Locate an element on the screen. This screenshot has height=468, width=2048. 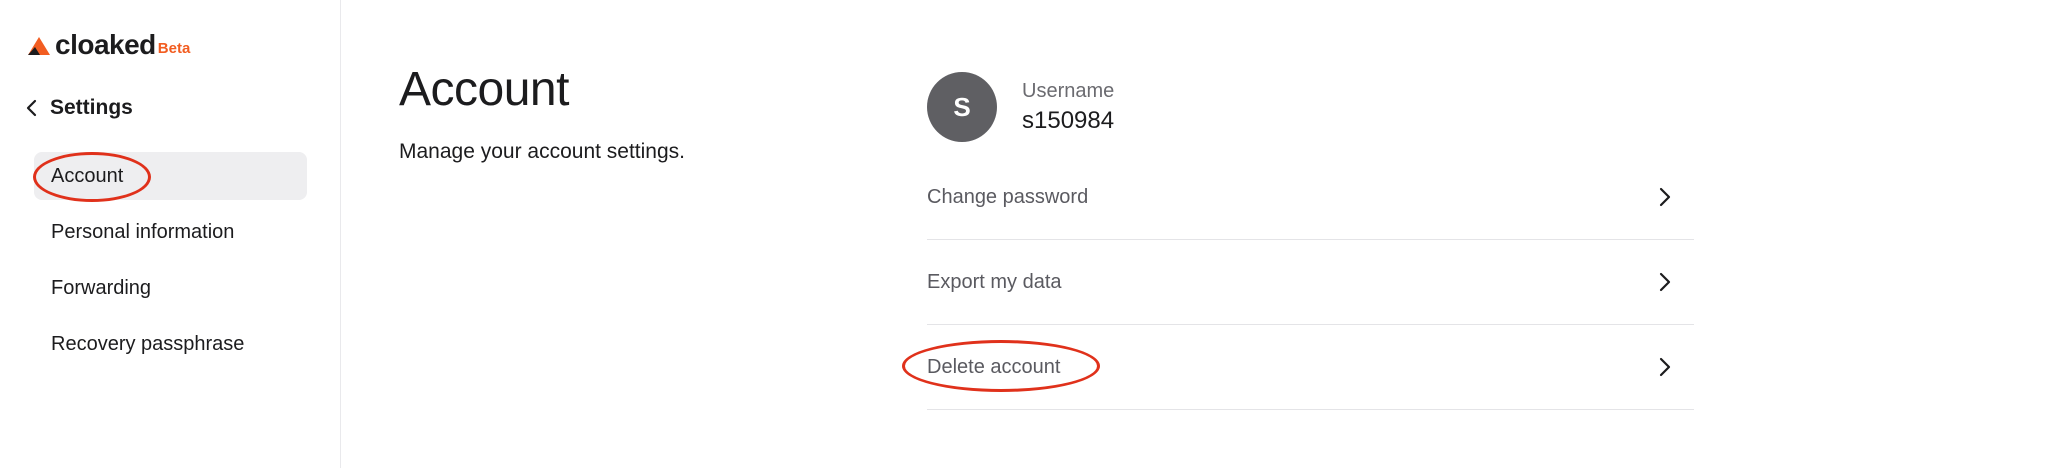
cloaked-logo: cloaked Beta is located at coordinates (108, 45).